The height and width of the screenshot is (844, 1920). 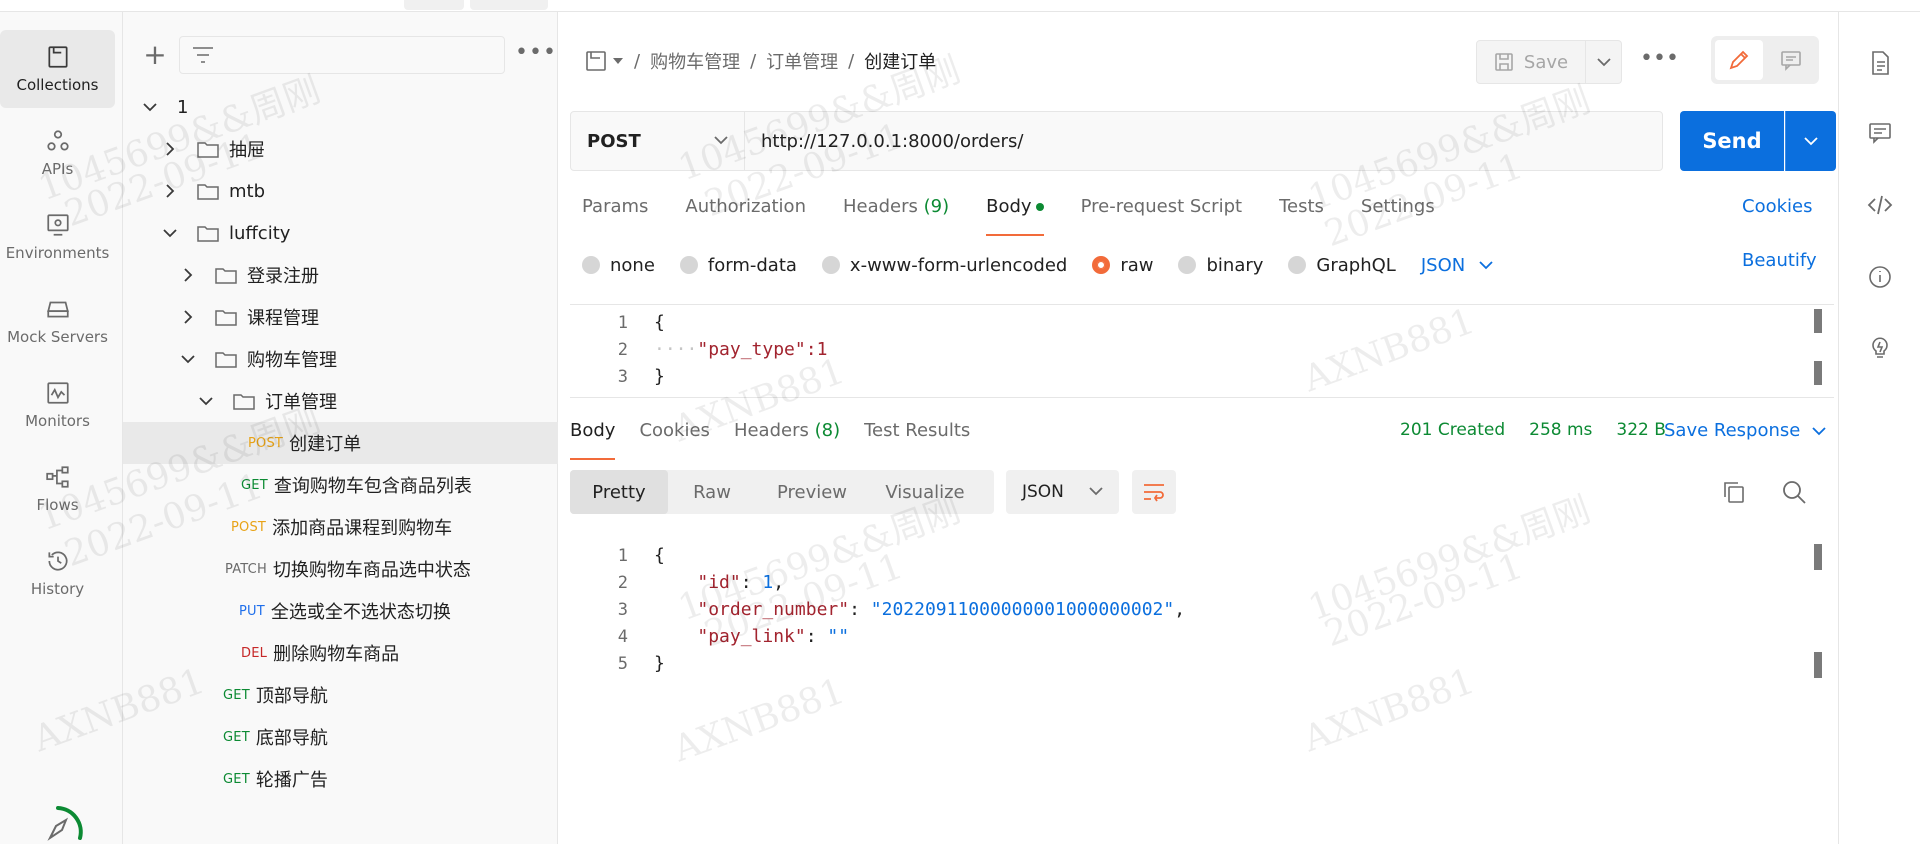 I want to click on request-item: PATCH 切换购物车商品选中状态, so click(x=340, y=569).